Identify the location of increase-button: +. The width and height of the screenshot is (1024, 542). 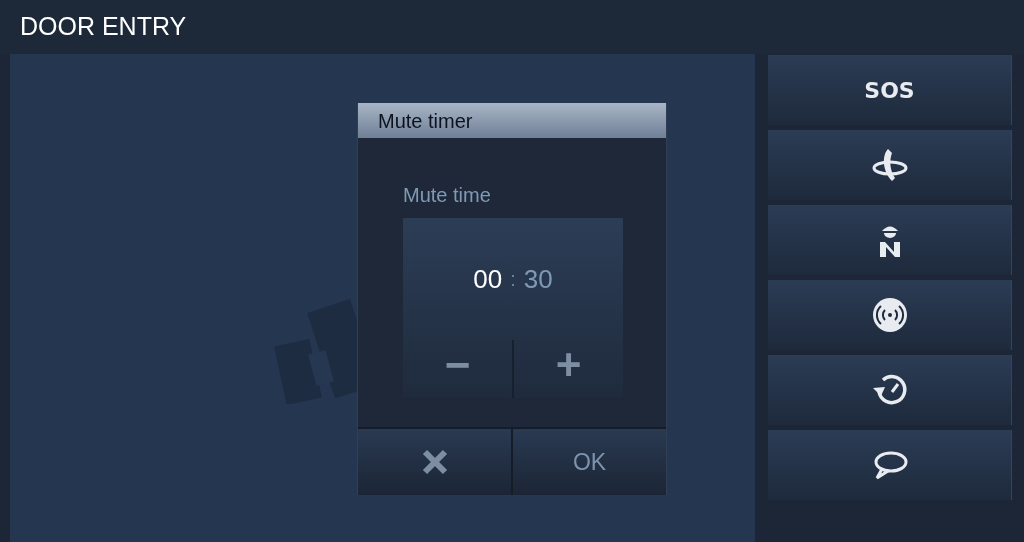
(567, 369).